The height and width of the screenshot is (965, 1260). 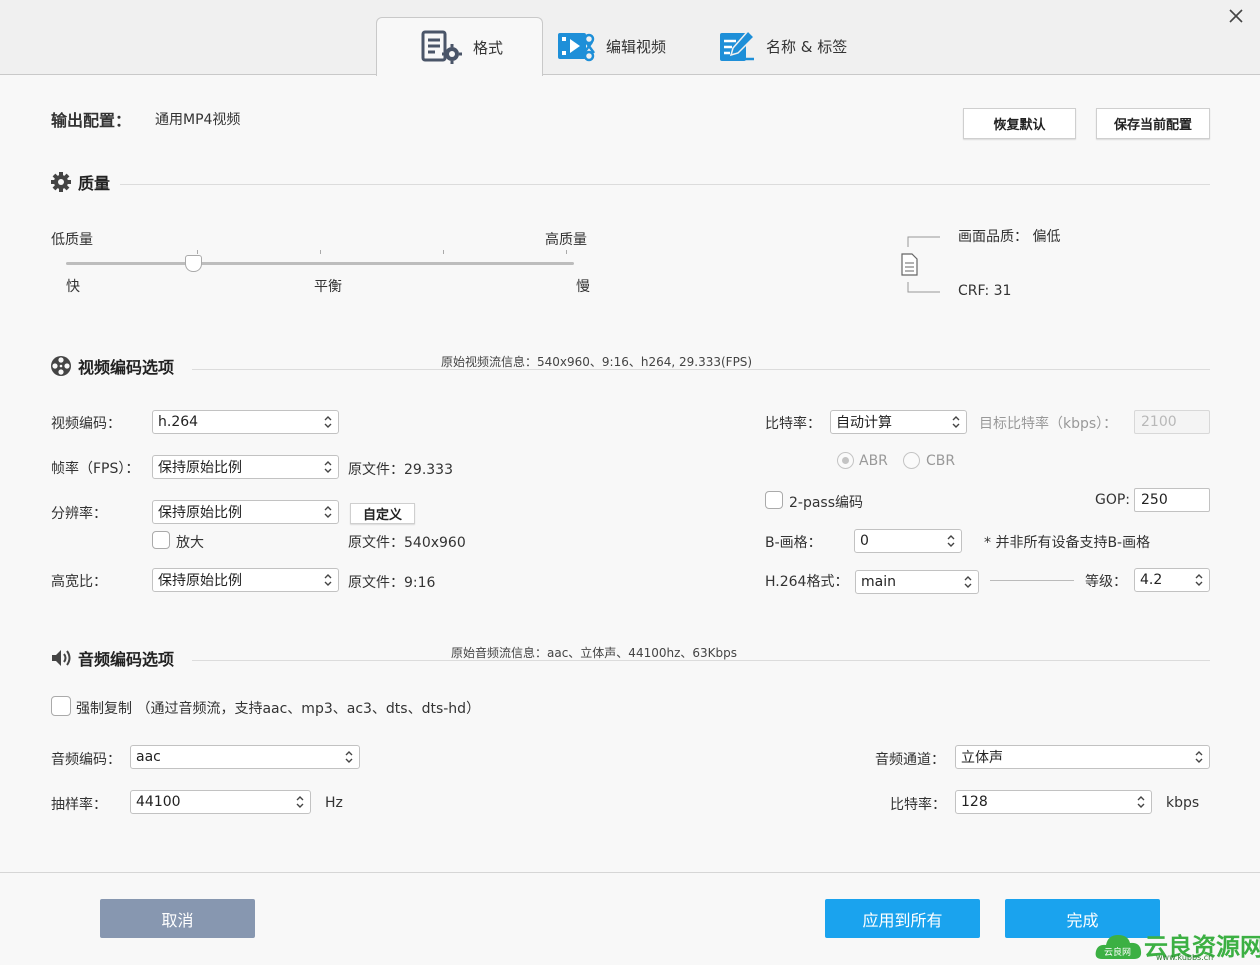 What do you see at coordinates (1118, 953) in the screenshot?
I see `watermark-small-text: 云良网` at bounding box center [1118, 953].